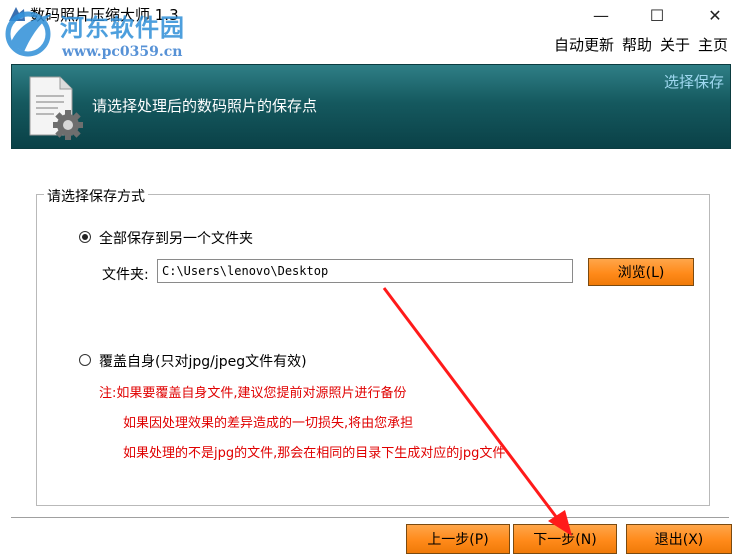 This screenshot has height=554, width=741. Describe the element at coordinates (371, 106) in the screenshot. I see `step-banner: 请选择处理后的数码照片的保存点 选择保存` at that location.